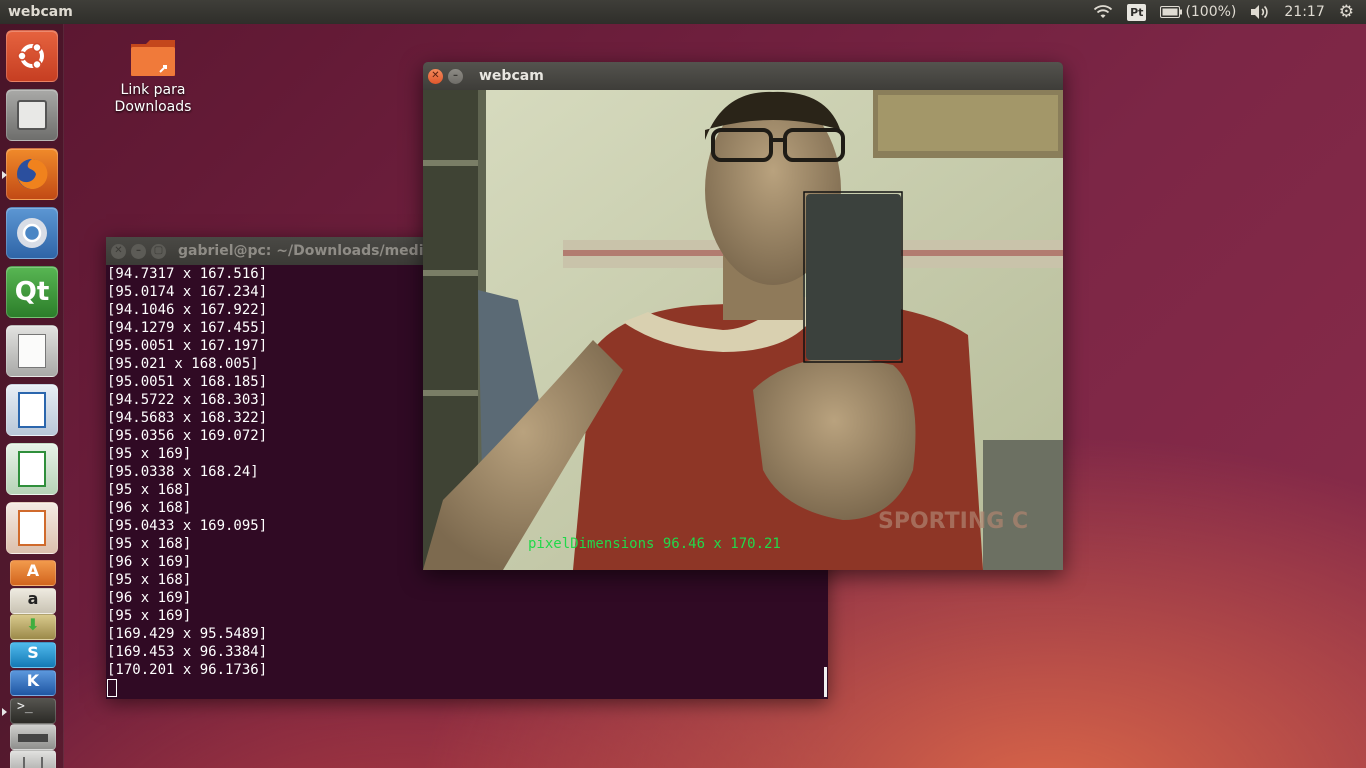  I want to click on wifi-indicator, so click(1103, 12).